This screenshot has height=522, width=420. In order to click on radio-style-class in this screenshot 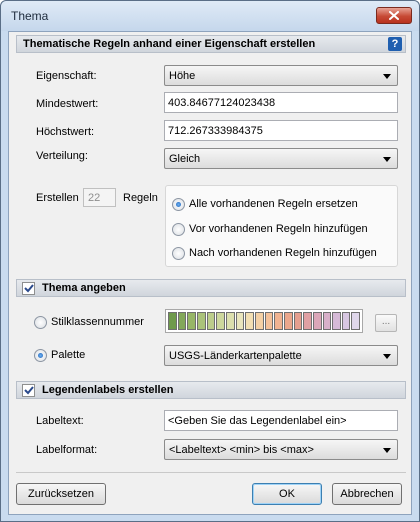, I will do `click(40, 322)`.